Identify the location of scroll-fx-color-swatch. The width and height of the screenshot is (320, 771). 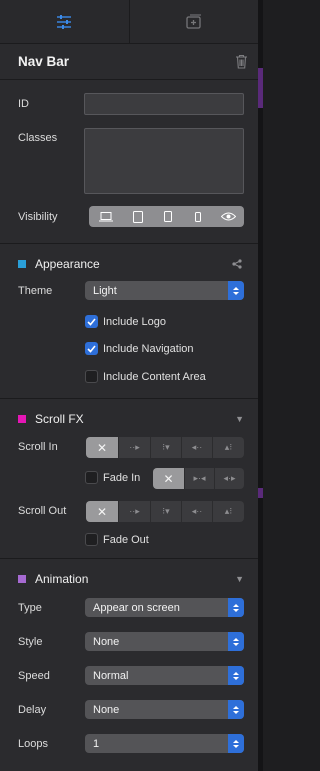
(22, 419).